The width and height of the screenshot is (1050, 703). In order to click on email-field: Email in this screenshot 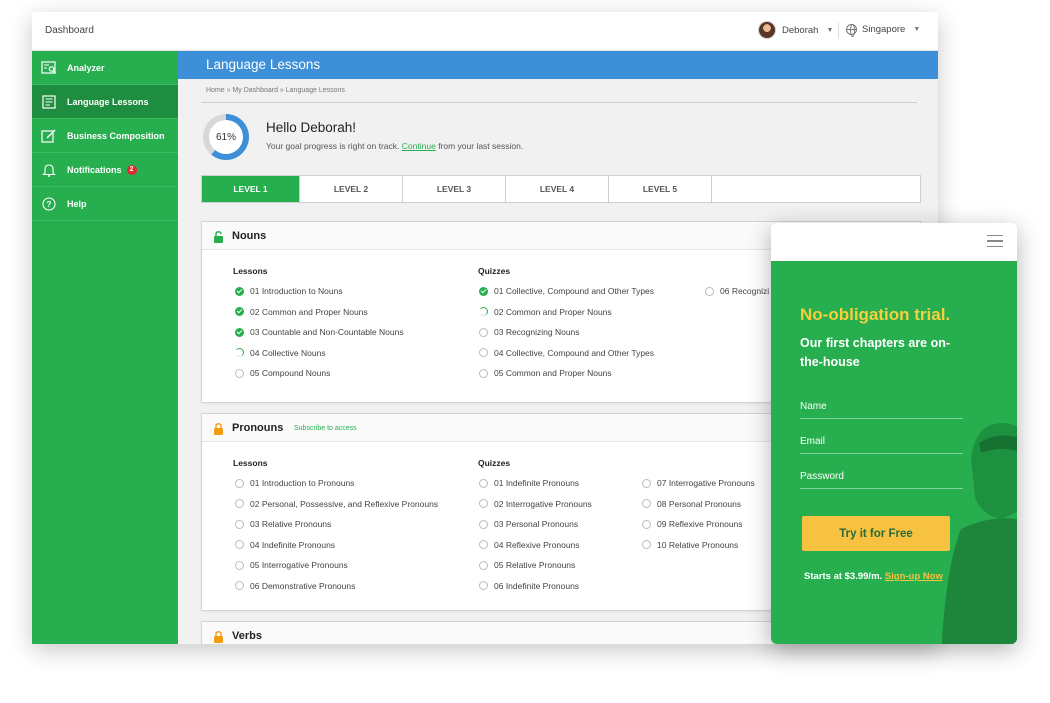, I will do `click(881, 443)`.